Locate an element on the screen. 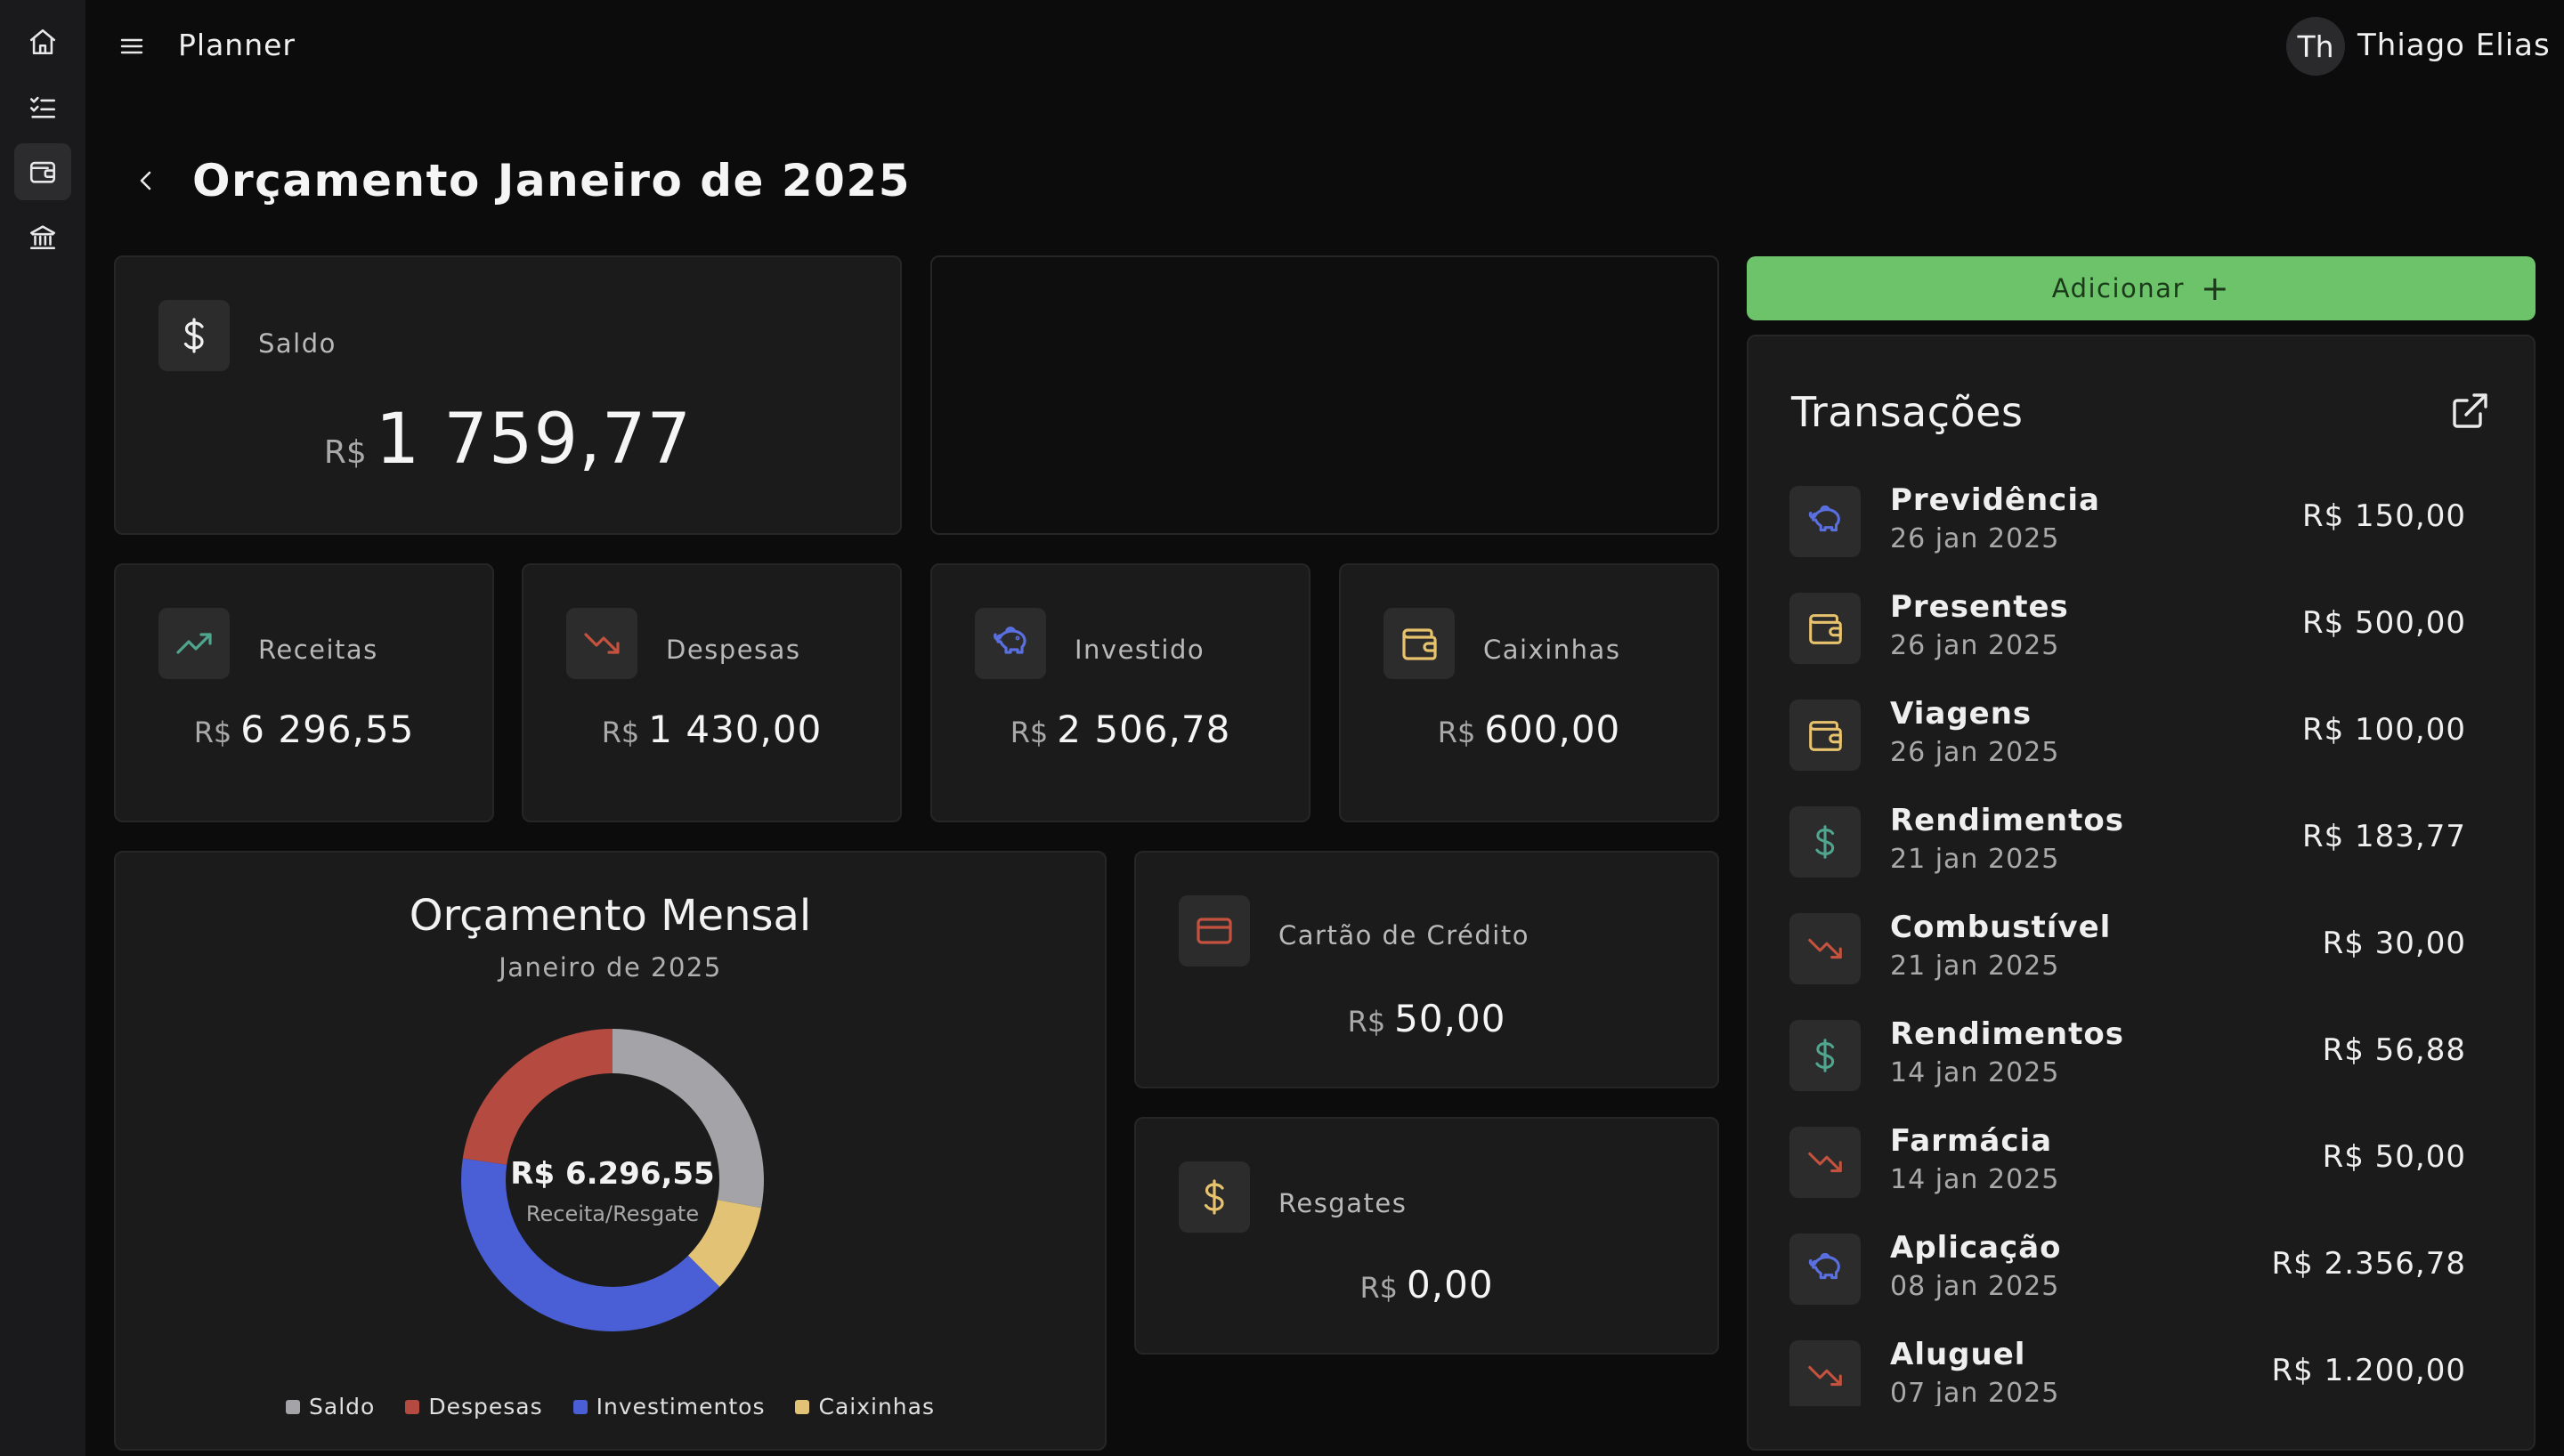 Image resolution: width=2564 pixels, height=1456 pixels. sidebar-item-budget is located at coordinates (42, 171).